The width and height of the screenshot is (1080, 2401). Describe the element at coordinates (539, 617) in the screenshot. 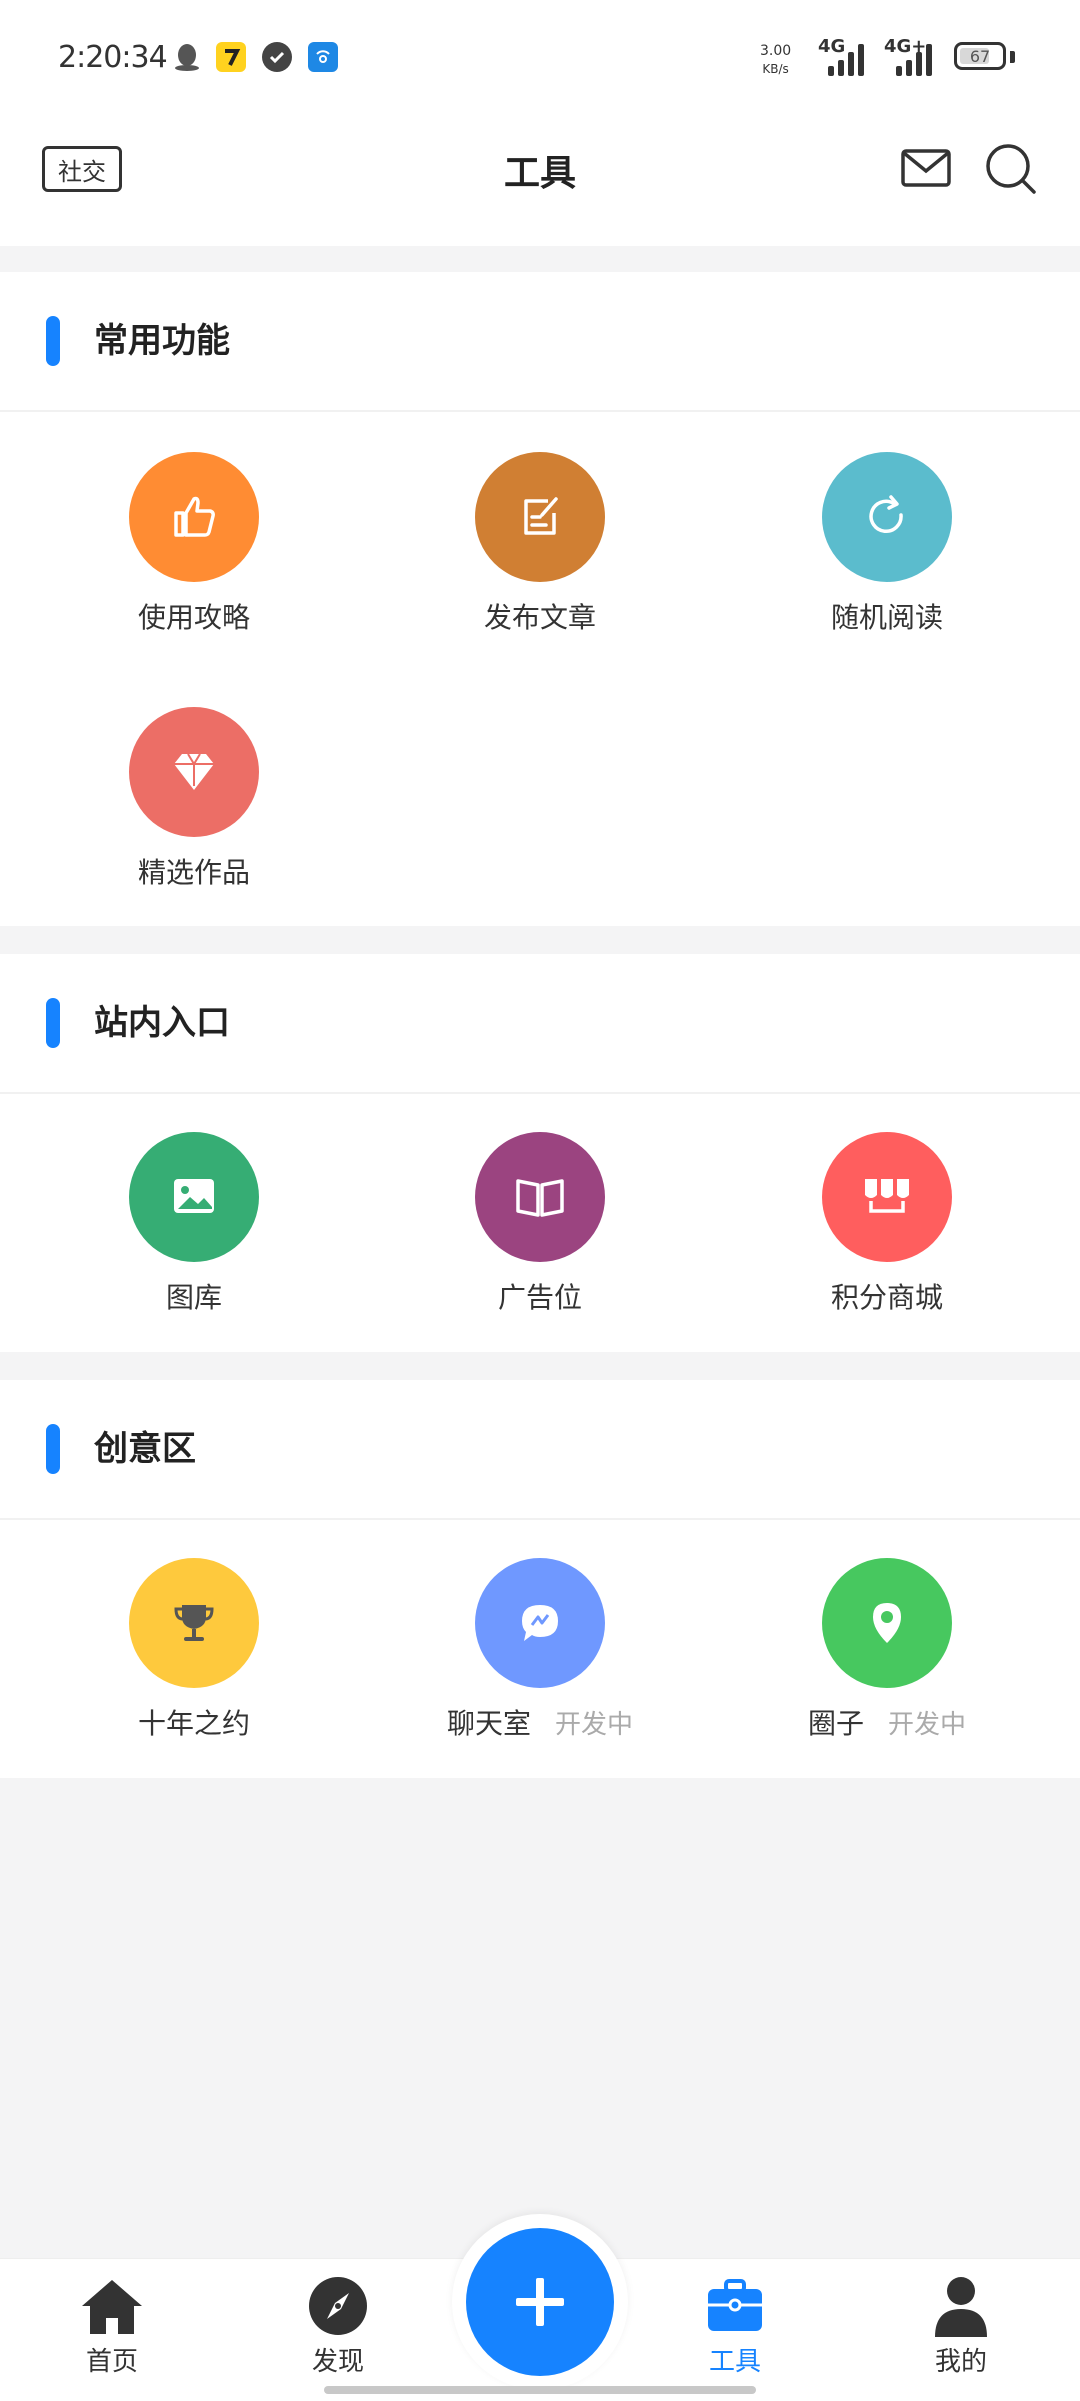

I see `tile-label: 发布文章` at that location.